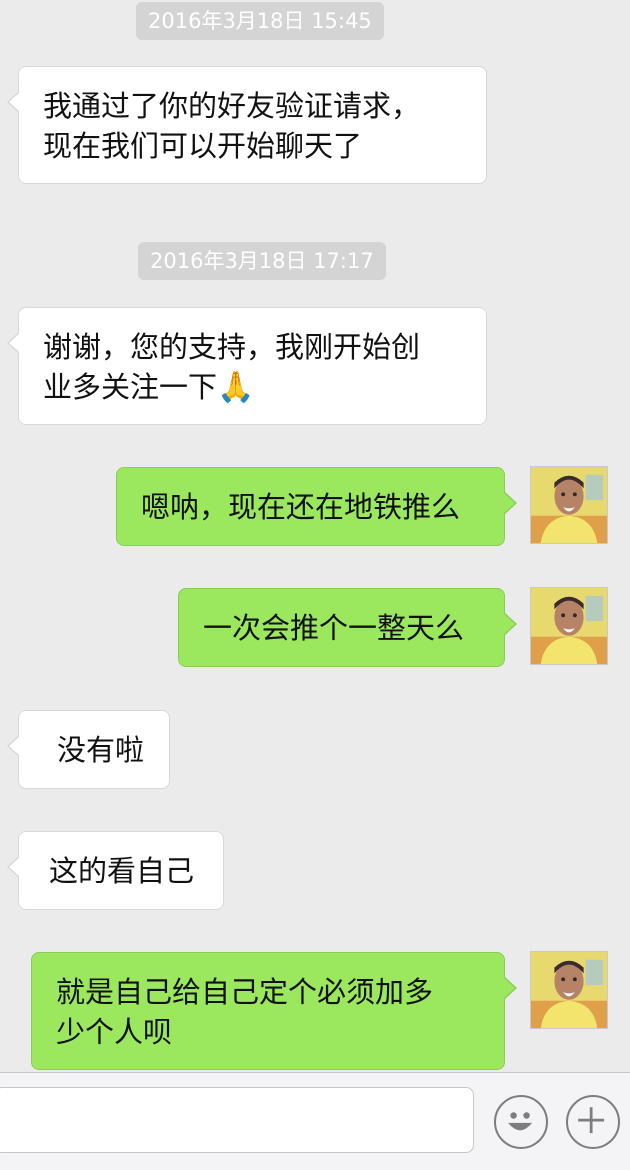  Describe the element at coordinates (101, 750) in the screenshot. I see `message-text-line: 没有啦` at that location.